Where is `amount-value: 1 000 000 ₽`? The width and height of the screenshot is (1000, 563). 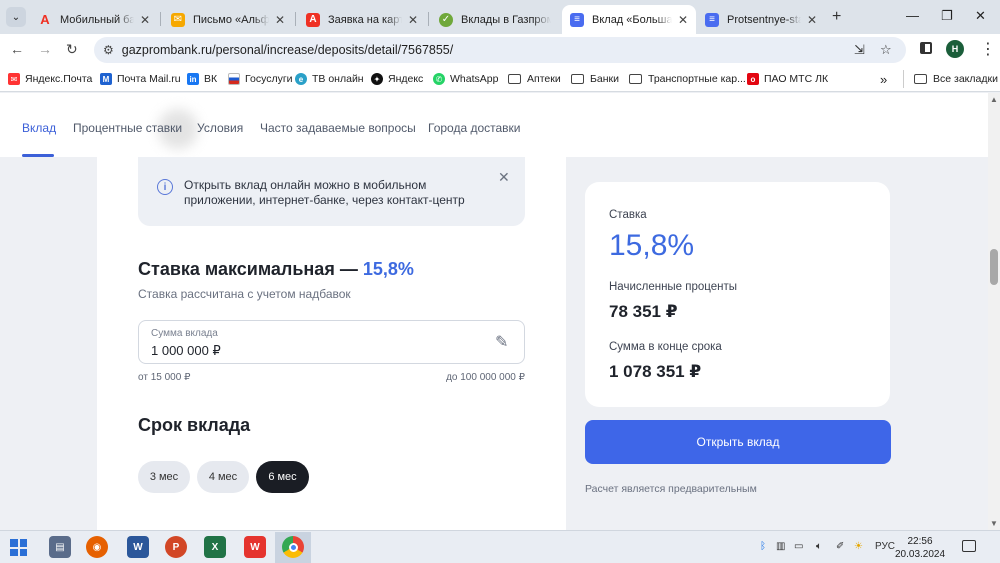
amount-value: 1 000 000 ₽ is located at coordinates (186, 351).